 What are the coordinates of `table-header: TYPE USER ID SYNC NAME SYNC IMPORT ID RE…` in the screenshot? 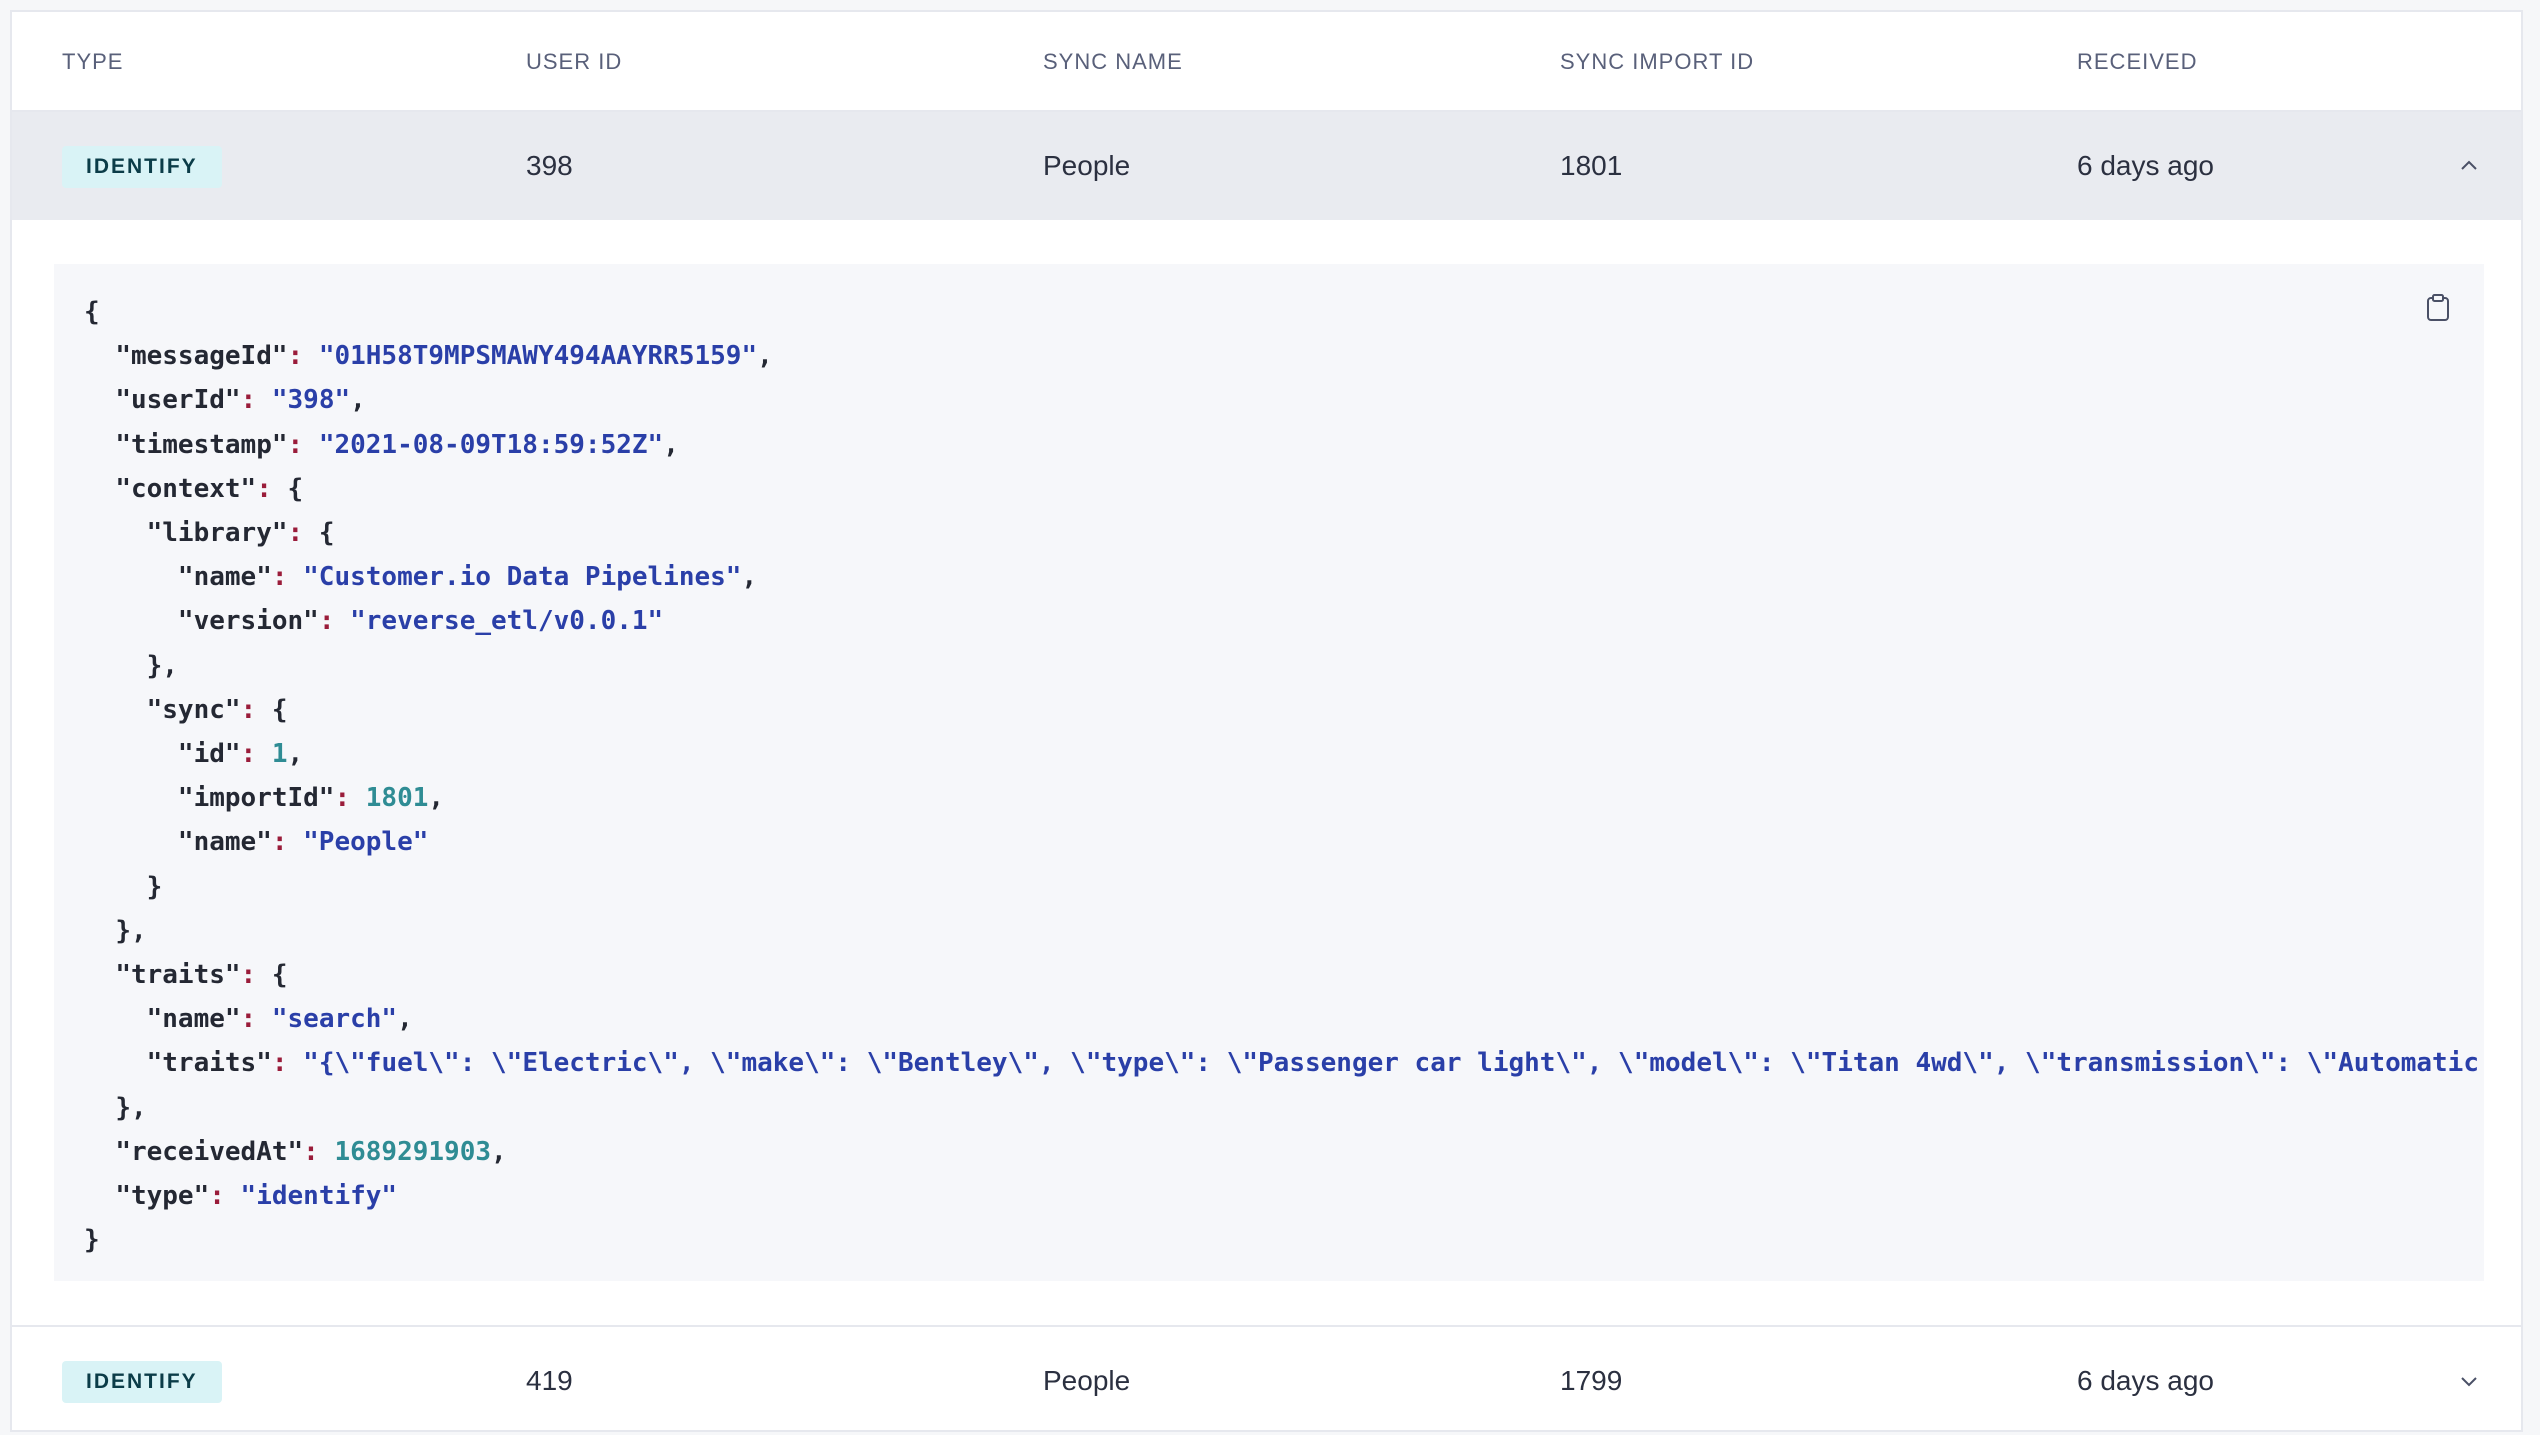 It's located at (1266, 62).